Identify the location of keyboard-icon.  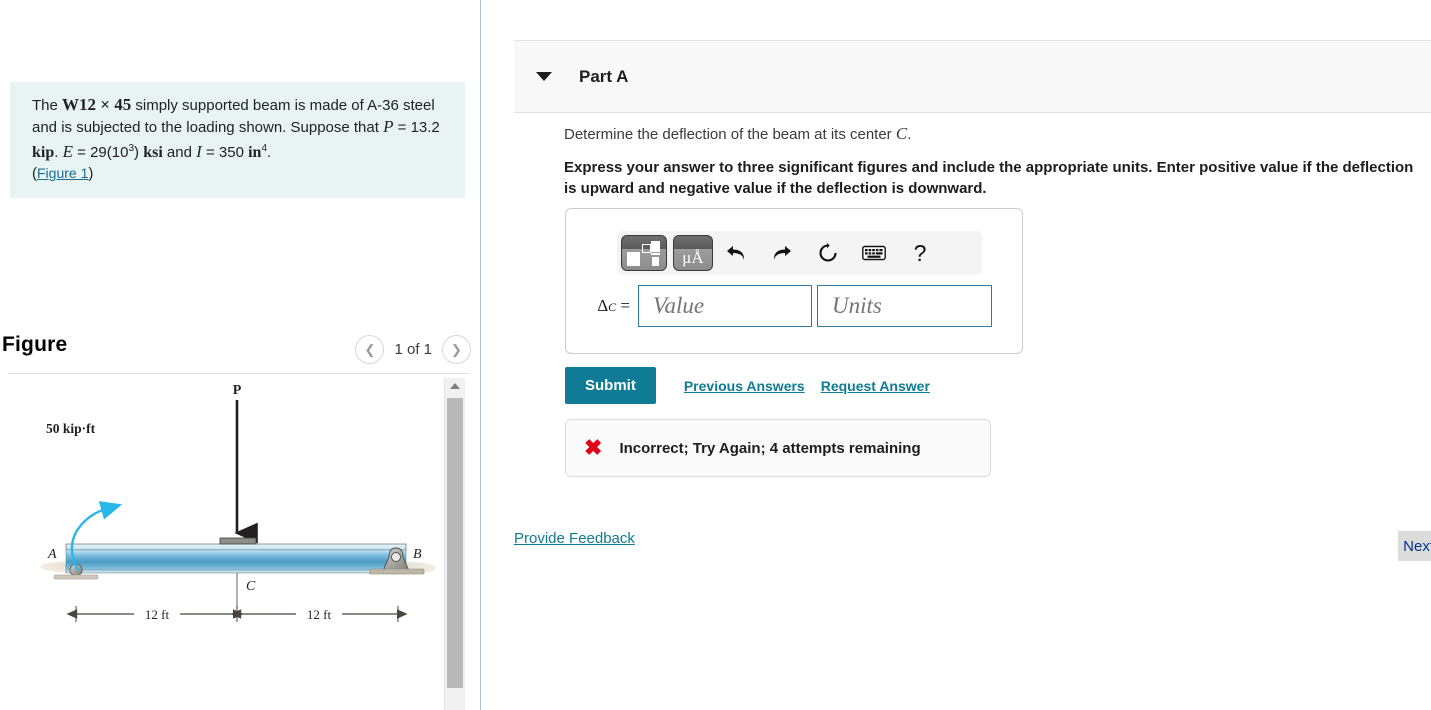
(874, 253).